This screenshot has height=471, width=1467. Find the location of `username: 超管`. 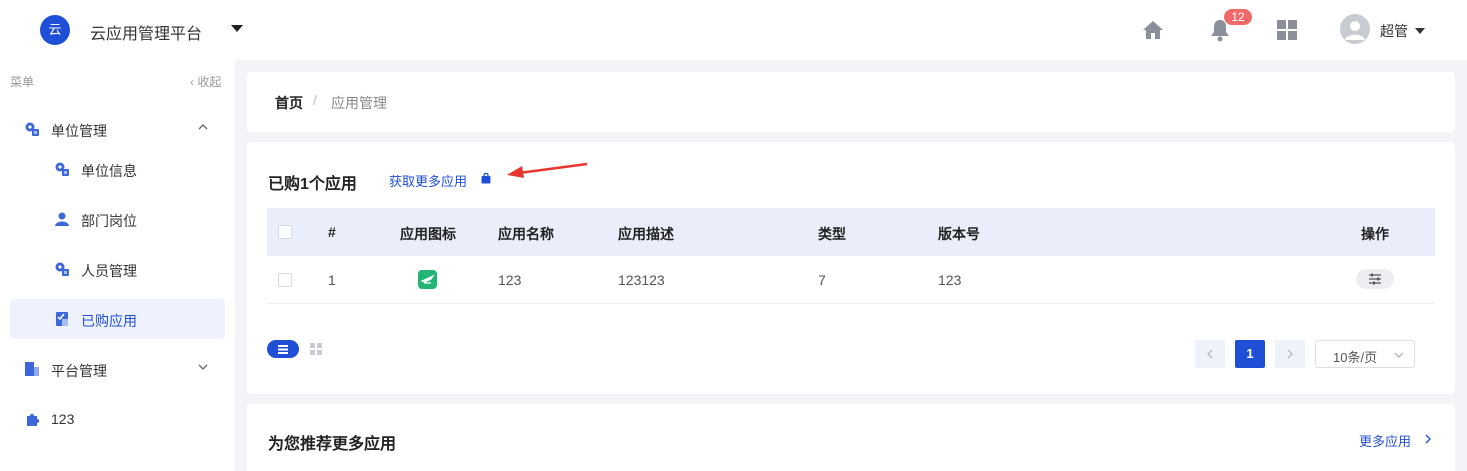

username: 超管 is located at coordinates (1394, 31).